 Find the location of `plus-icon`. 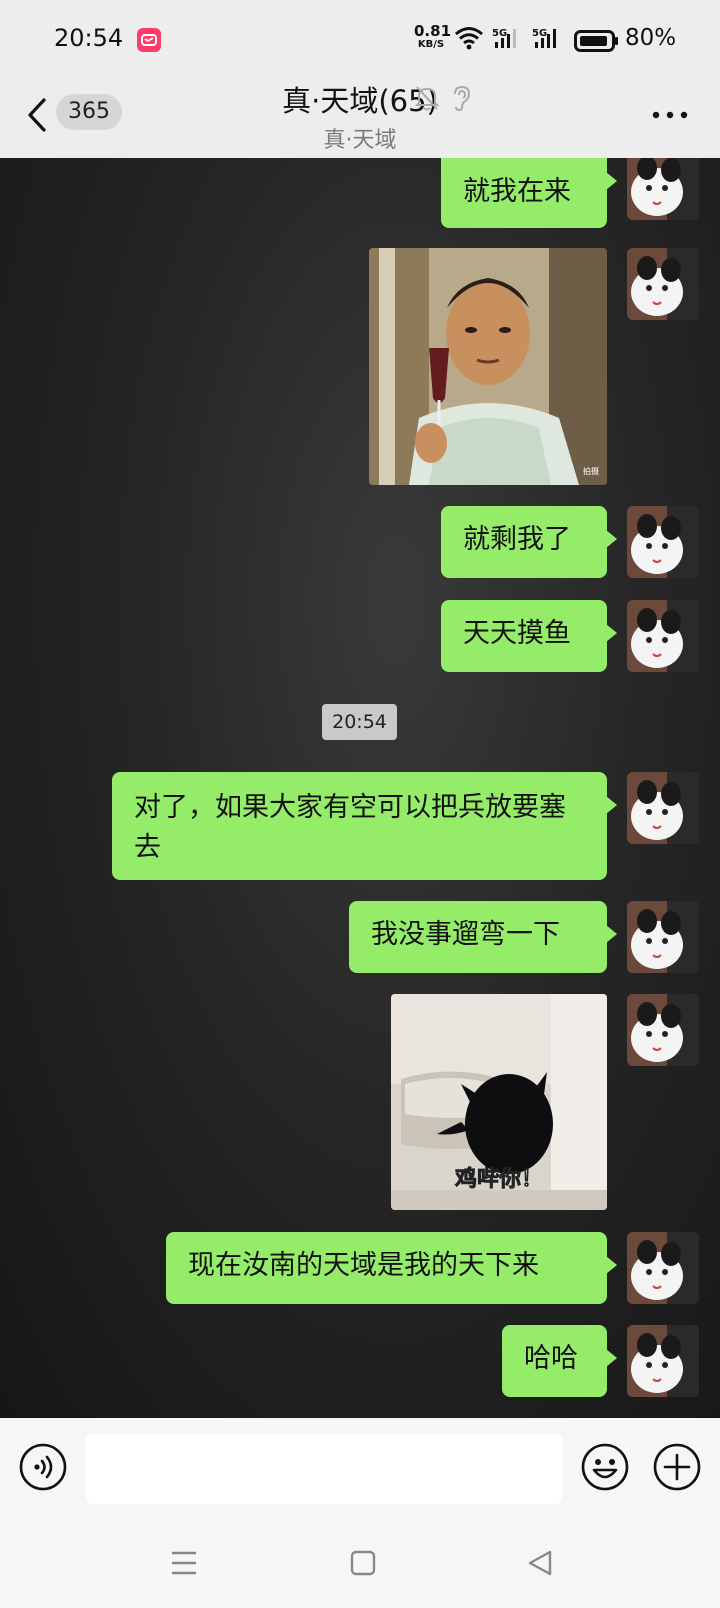

plus-icon is located at coordinates (677, 1467).